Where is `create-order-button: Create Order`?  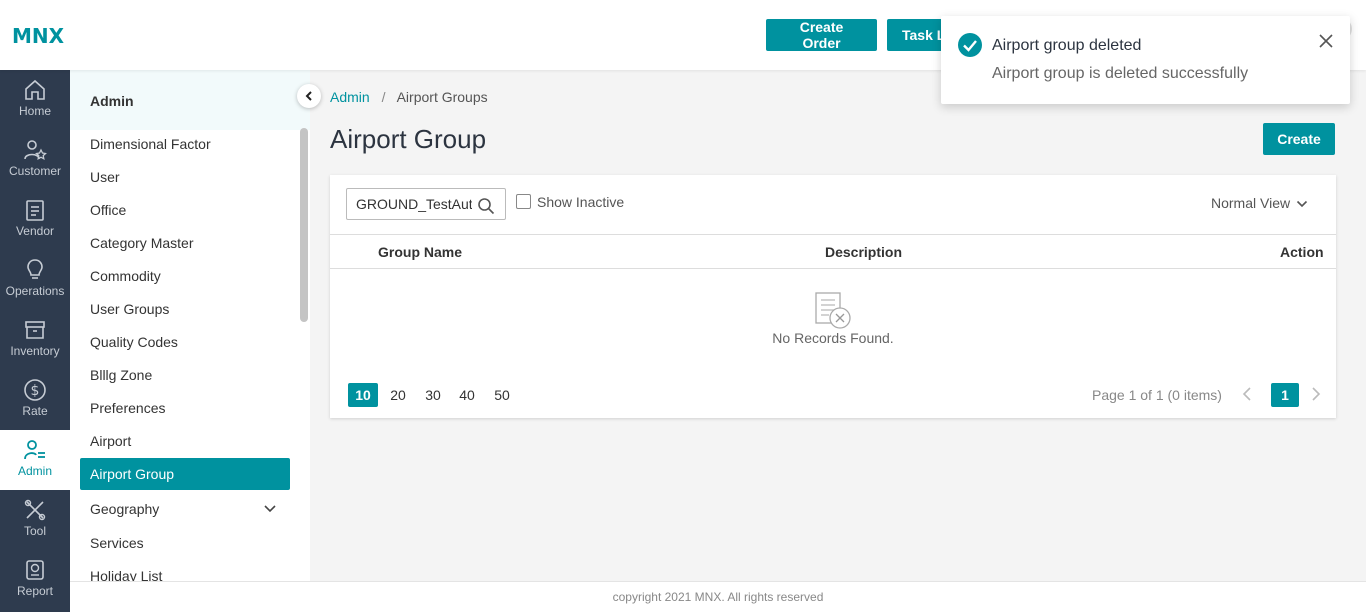 create-order-button: Create Order is located at coordinates (821, 35).